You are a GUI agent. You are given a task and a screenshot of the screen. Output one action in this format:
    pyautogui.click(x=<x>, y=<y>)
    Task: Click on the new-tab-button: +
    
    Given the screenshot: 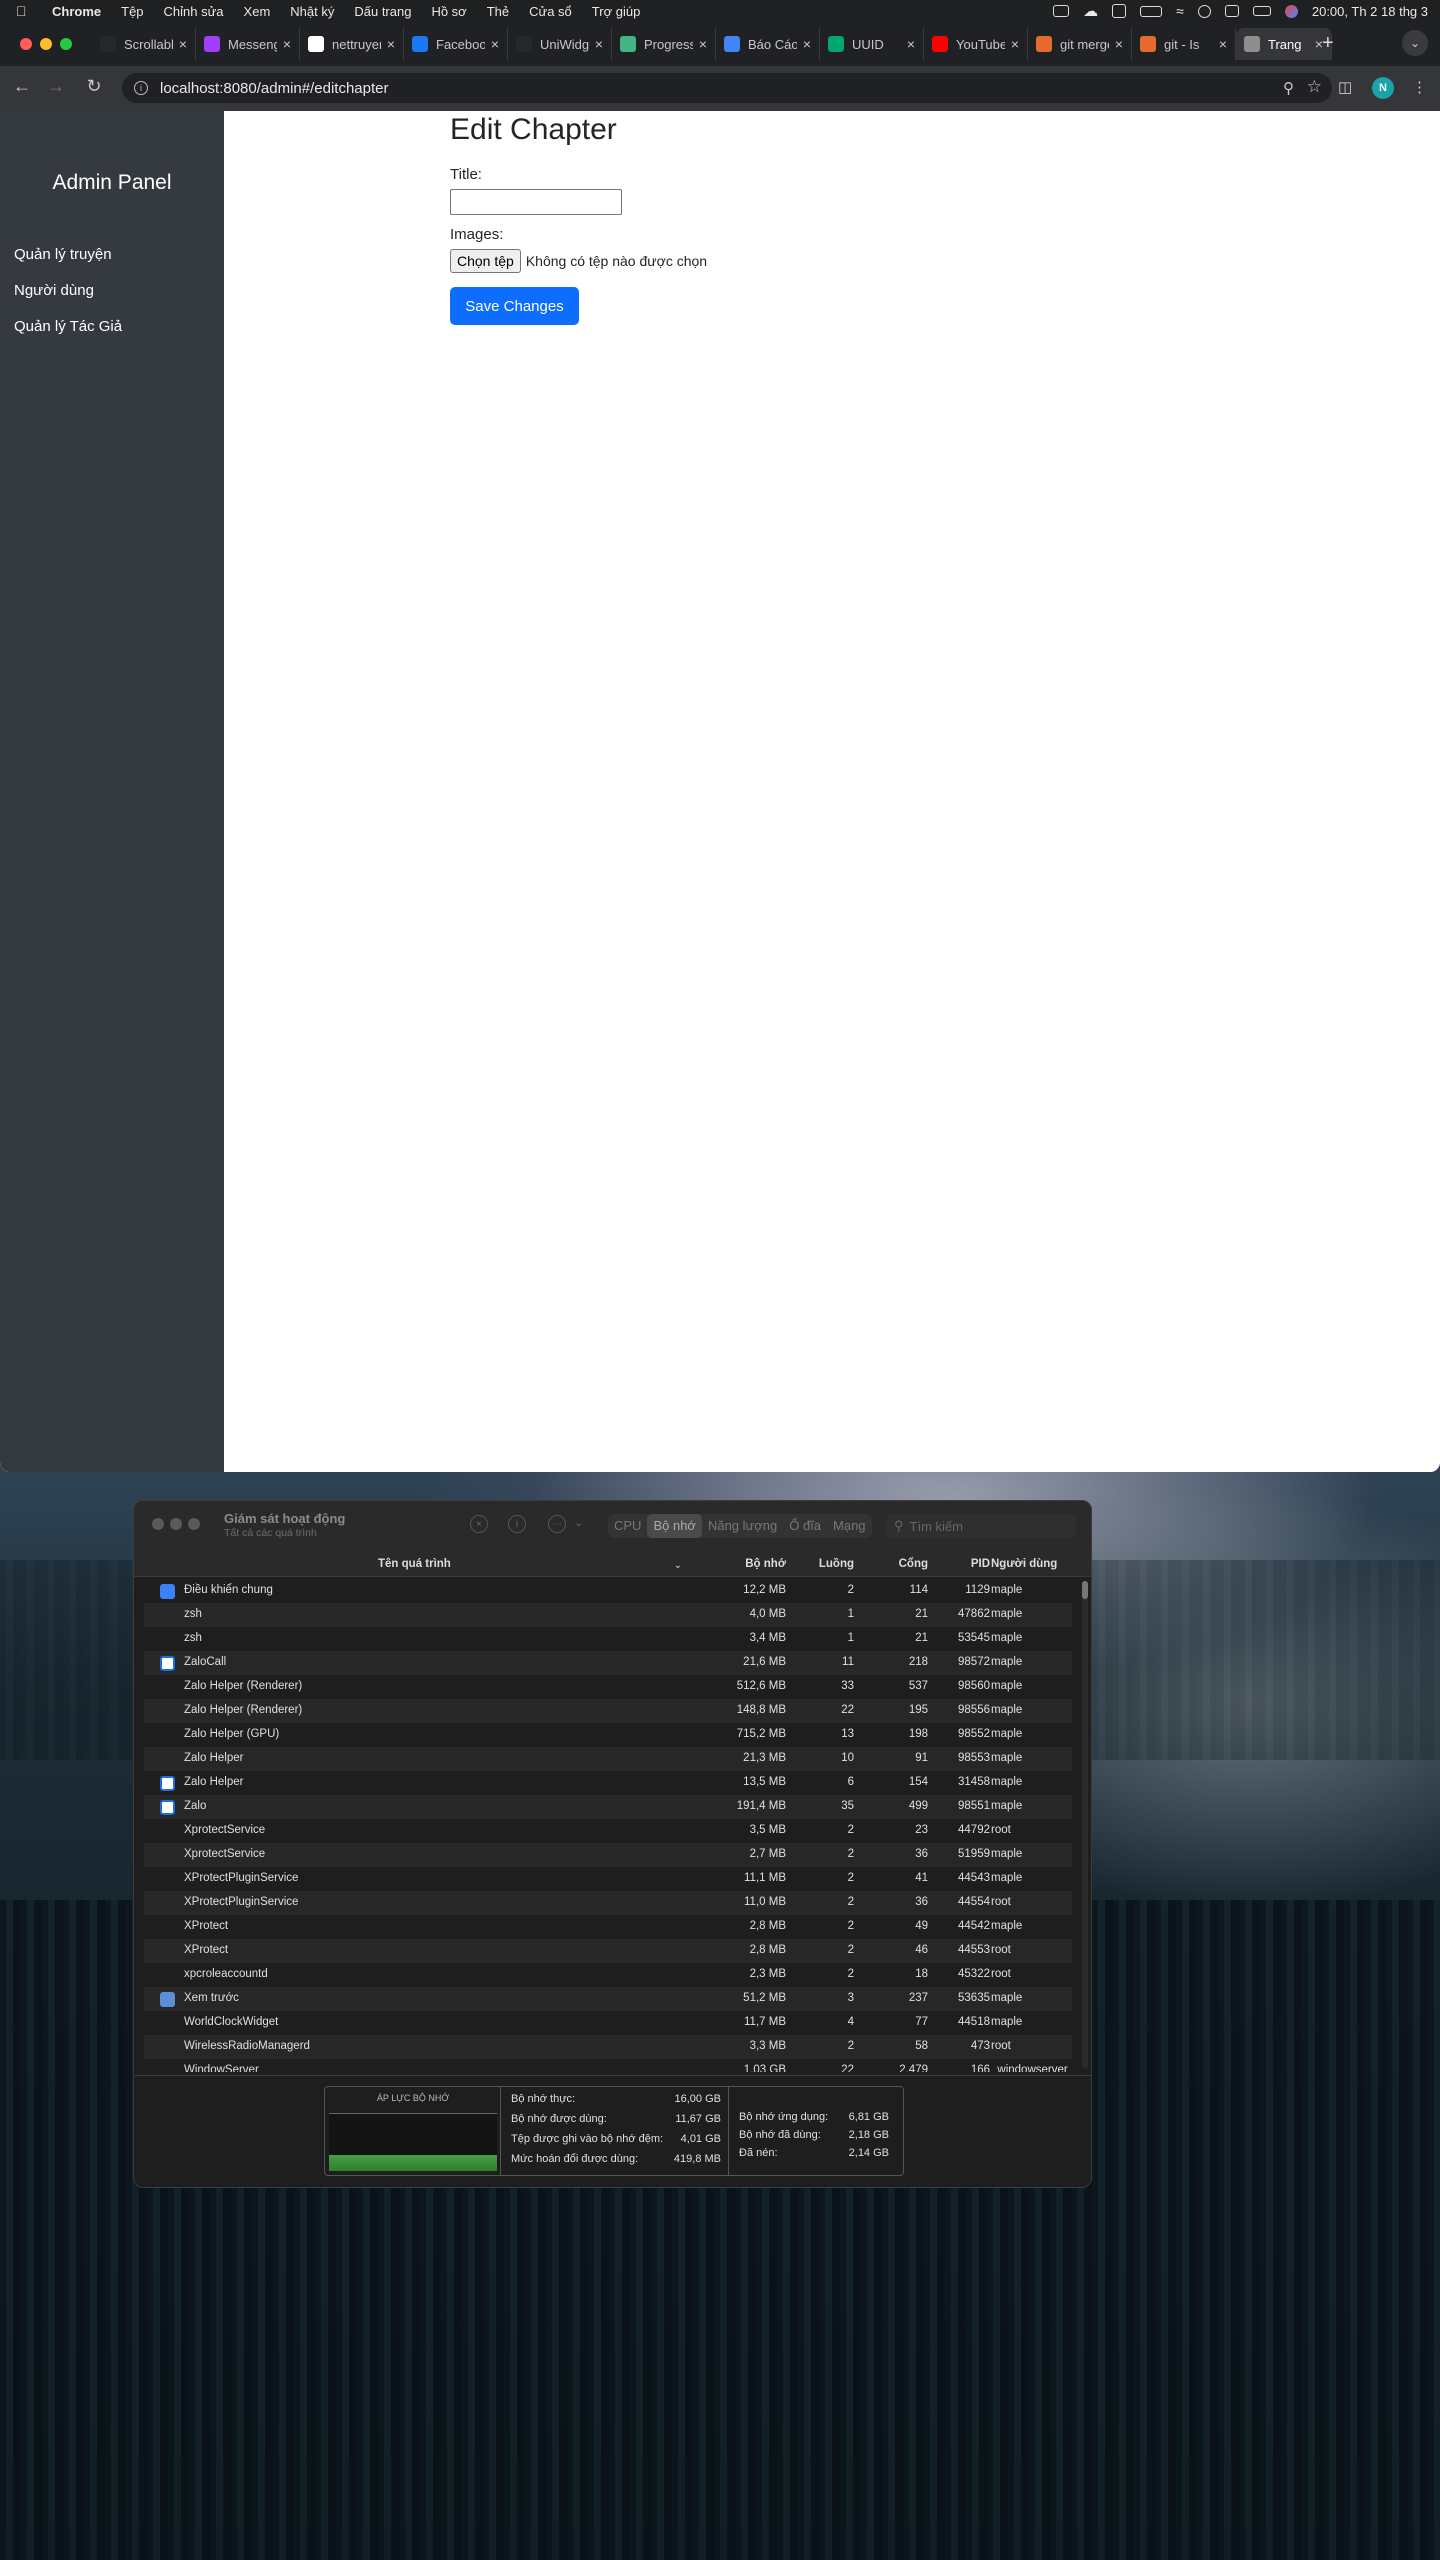 What is the action you would take?
    pyautogui.click(x=1328, y=43)
    